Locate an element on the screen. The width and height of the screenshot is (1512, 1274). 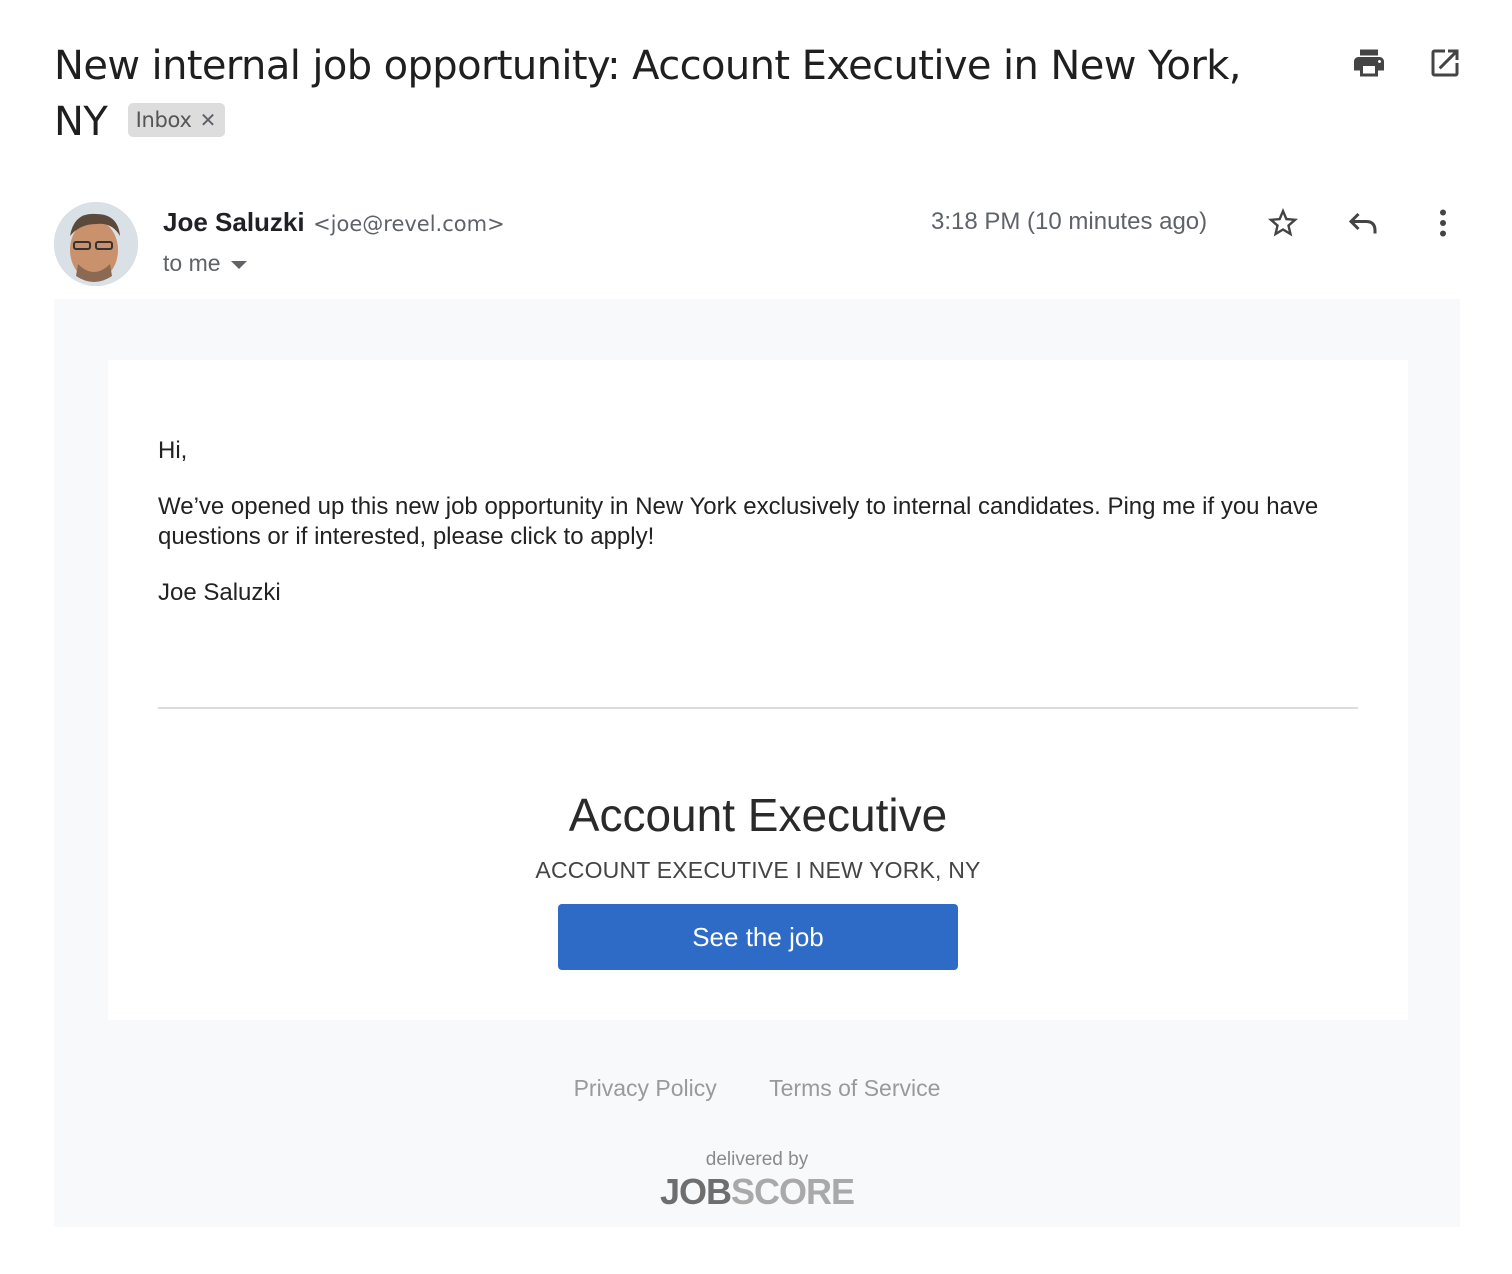
star-outline-icon is located at coordinates (1283, 222).